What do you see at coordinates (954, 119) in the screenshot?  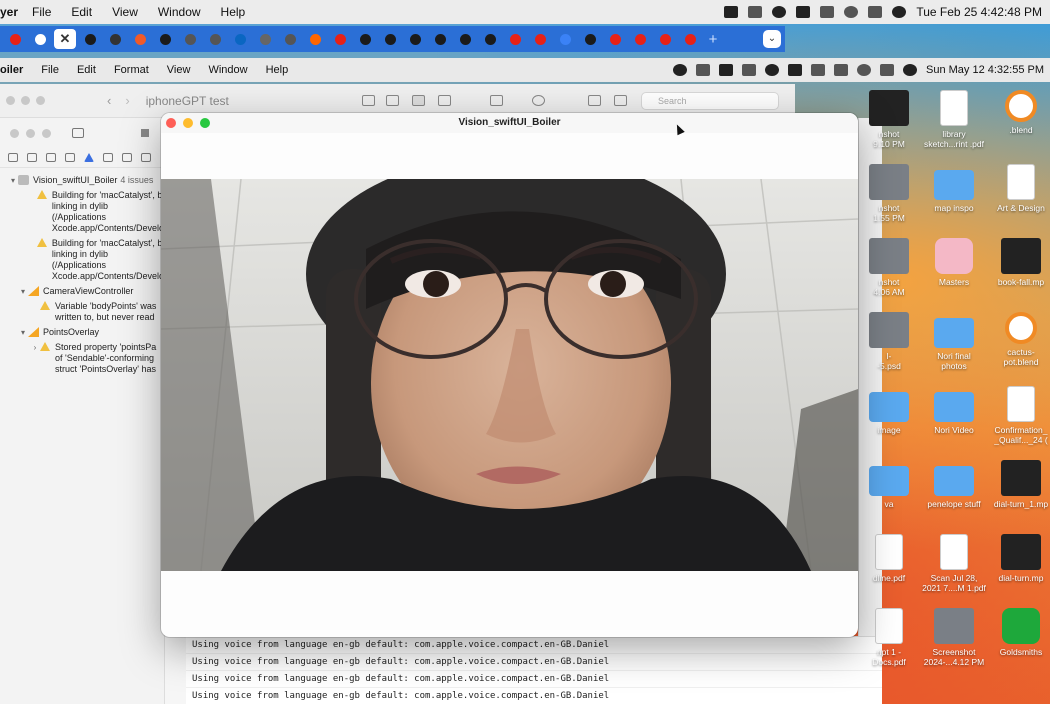 I see `desktop-item: library sketch...rint .pdf` at bounding box center [954, 119].